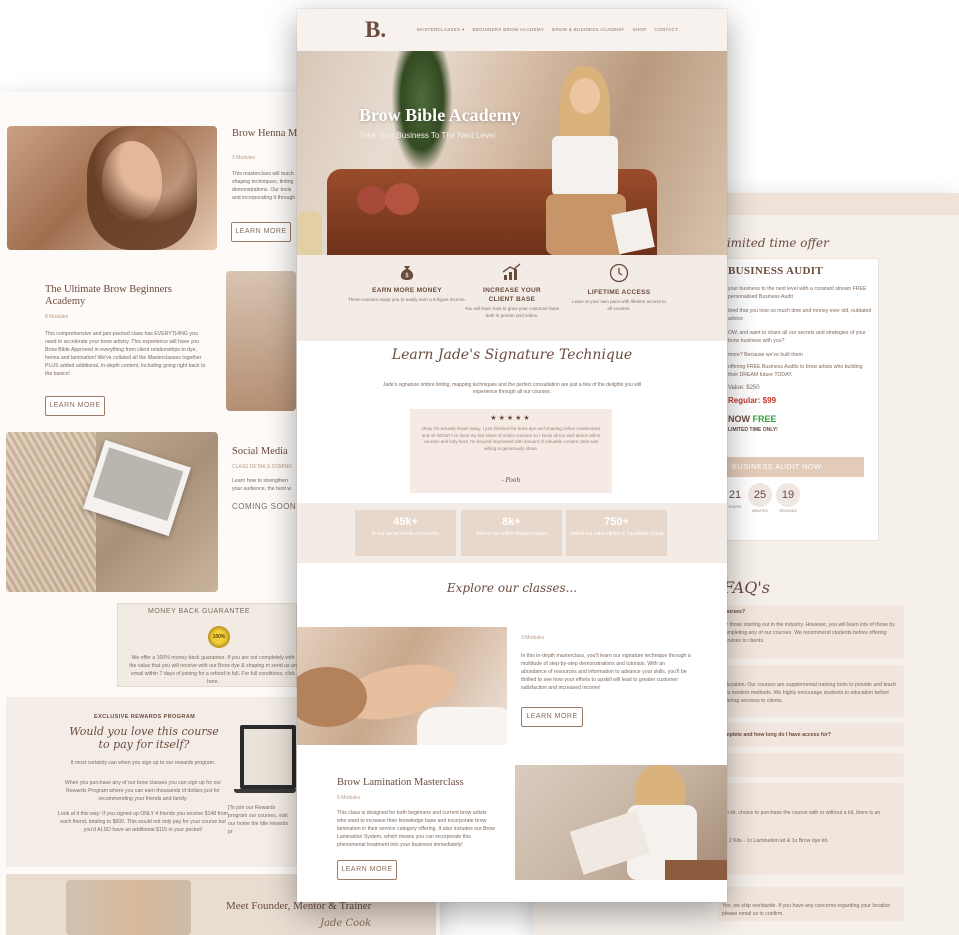 The height and width of the screenshot is (935, 959). I want to click on countdown-timer: 21 HOURS 25 MINUTES 19 SECONDS, so click(802, 506).